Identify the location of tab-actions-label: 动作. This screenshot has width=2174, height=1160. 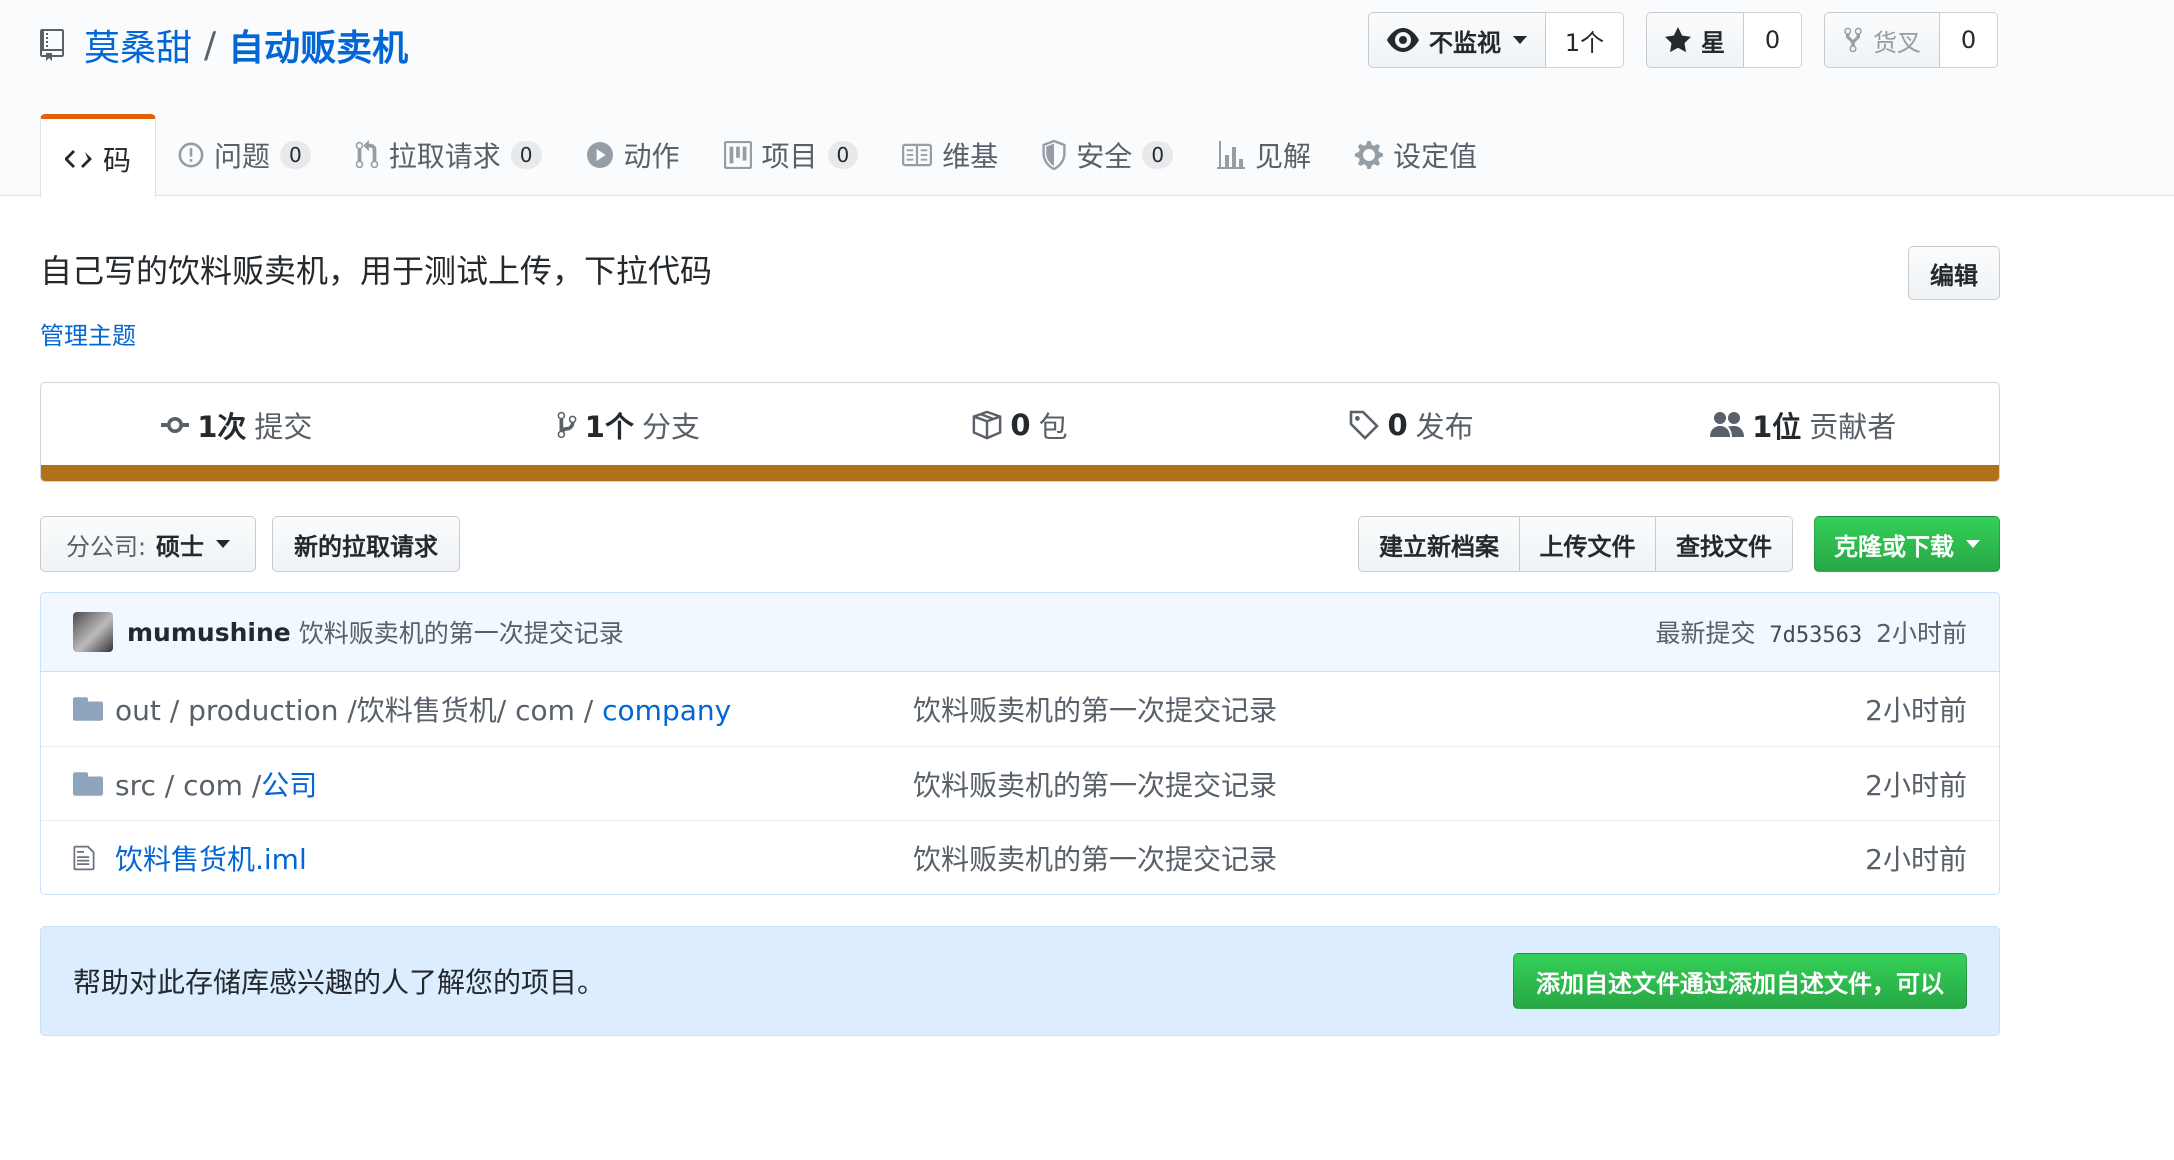
(651, 156).